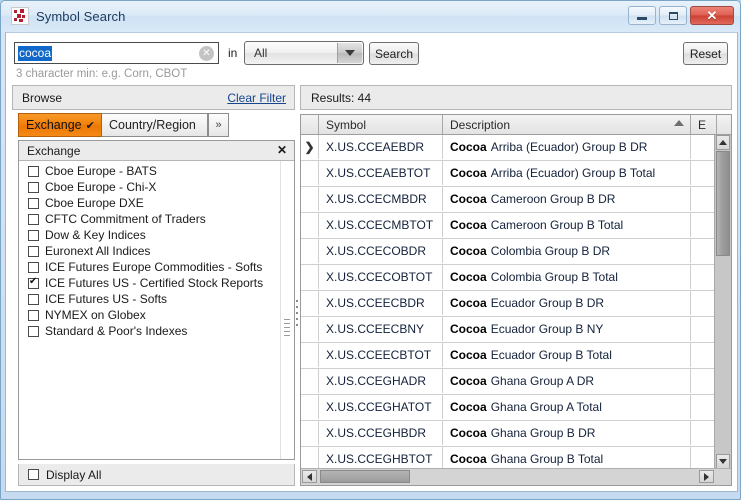 This screenshot has height=500, width=741. I want to click on table-row: X.US.CCEECBTOT Cocoa Ecuador Group B Total, so click(508, 356).